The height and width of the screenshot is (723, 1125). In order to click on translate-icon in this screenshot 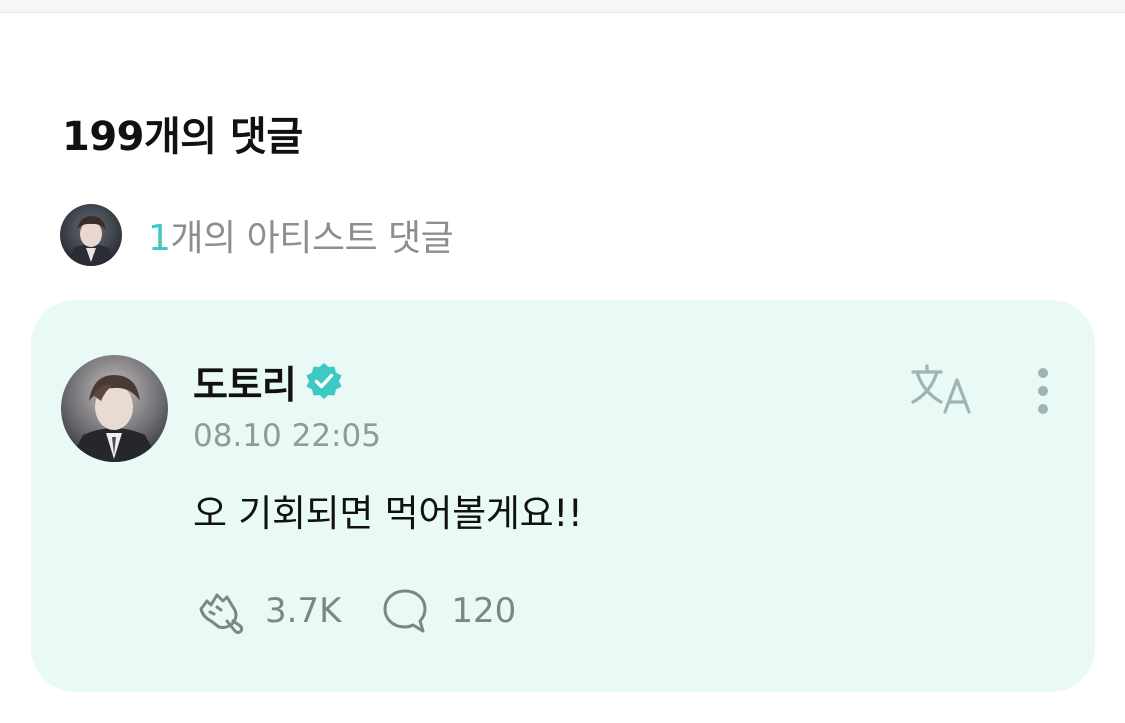, I will do `click(941, 389)`.